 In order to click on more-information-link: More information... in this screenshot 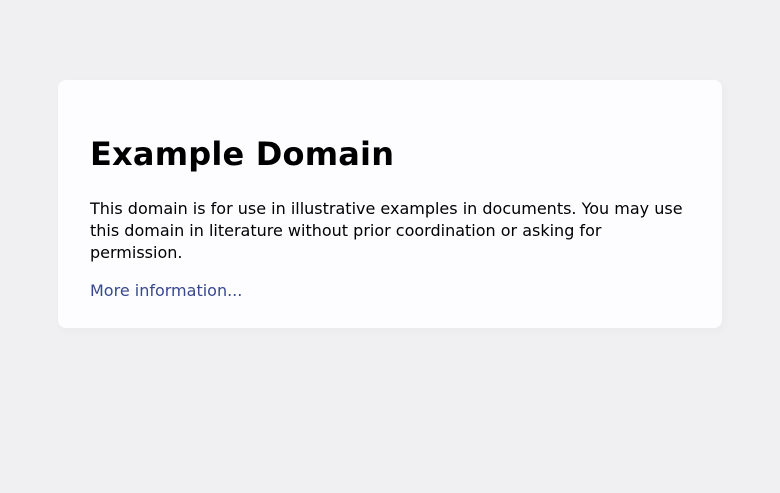, I will do `click(166, 290)`.